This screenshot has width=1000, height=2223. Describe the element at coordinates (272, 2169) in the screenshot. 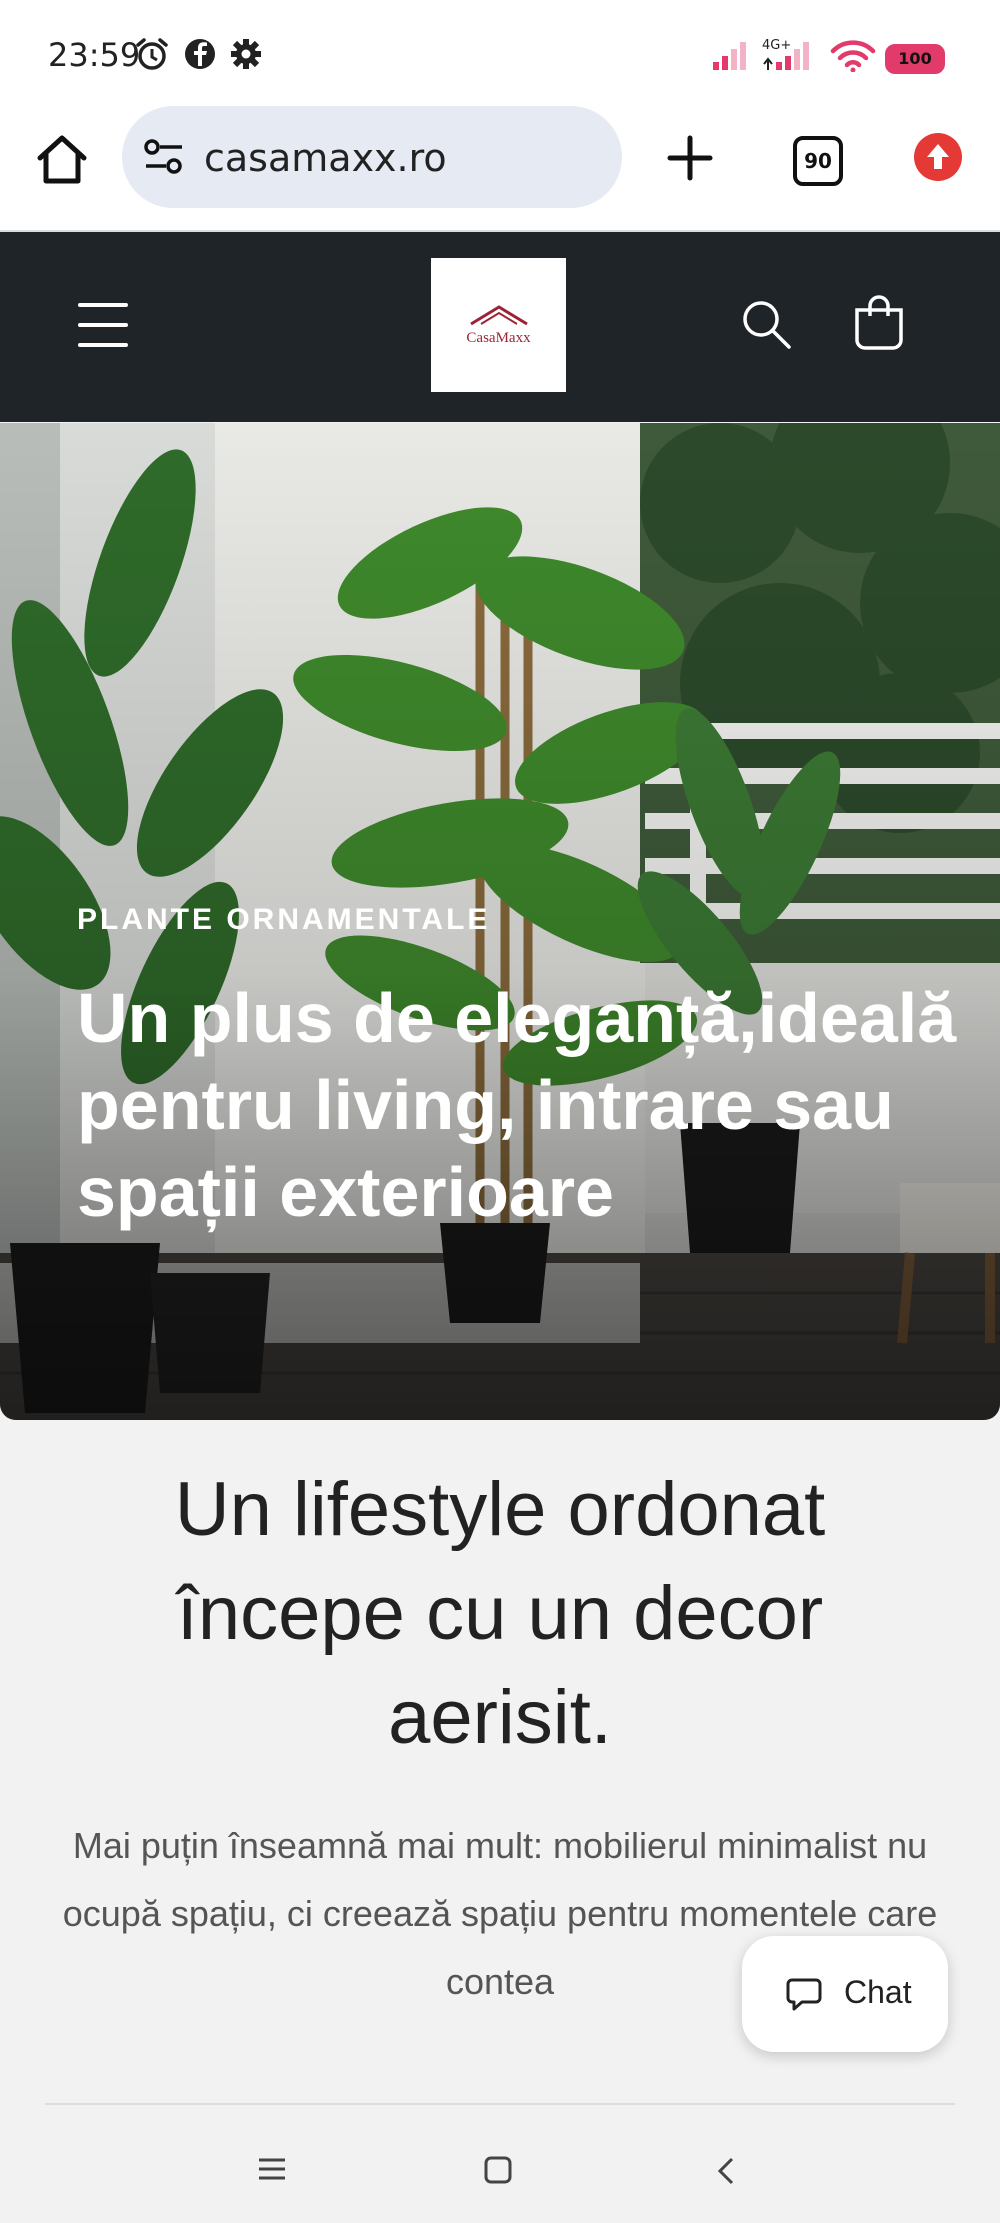

I see `recent-apps-icon` at that location.